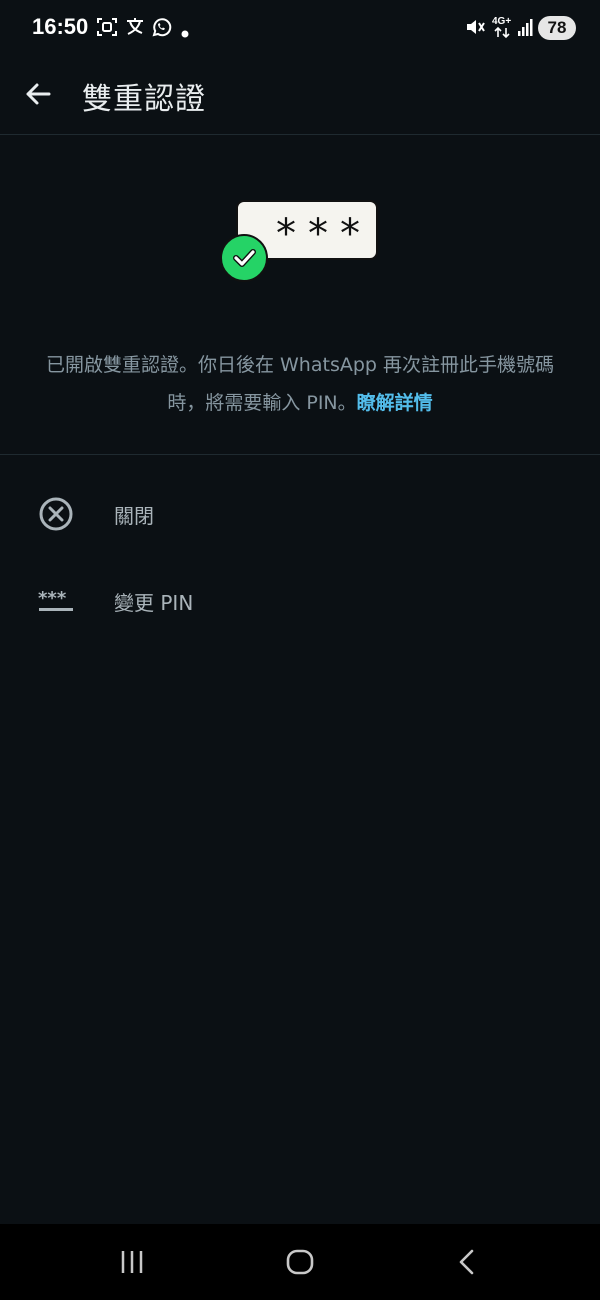 The height and width of the screenshot is (1300, 600). Describe the element at coordinates (475, 29) in the screenshot. I see `mute-icon` at that location.